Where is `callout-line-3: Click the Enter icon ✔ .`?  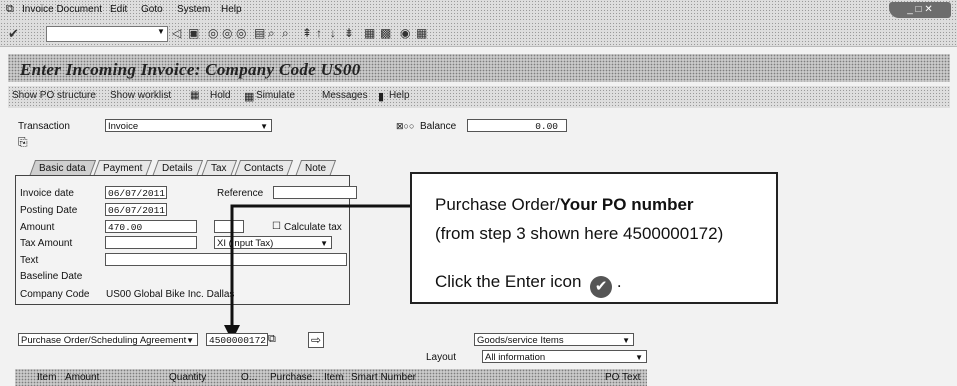 callout-line-3: Click the Enter icon ✔ . is located at coordinates (528, 285).